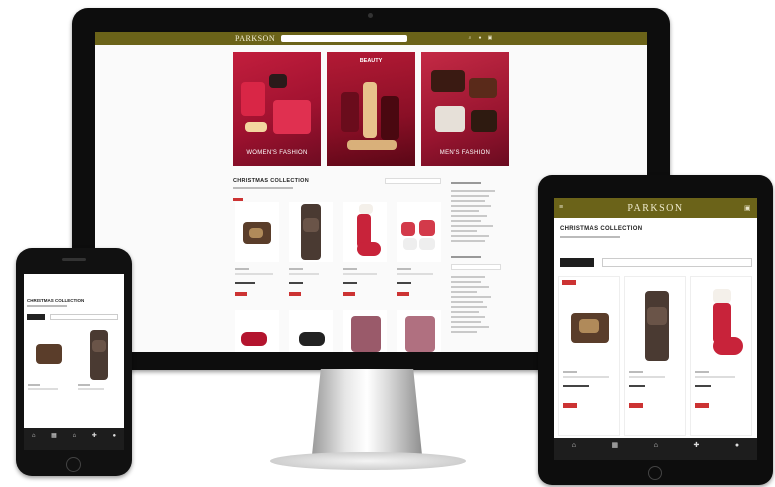 This screenshot has width=775, height=487. Describe the element at coordinates (465, 153) in the screenshot. I see `banner-label: MEN'S FASHION` at that location.